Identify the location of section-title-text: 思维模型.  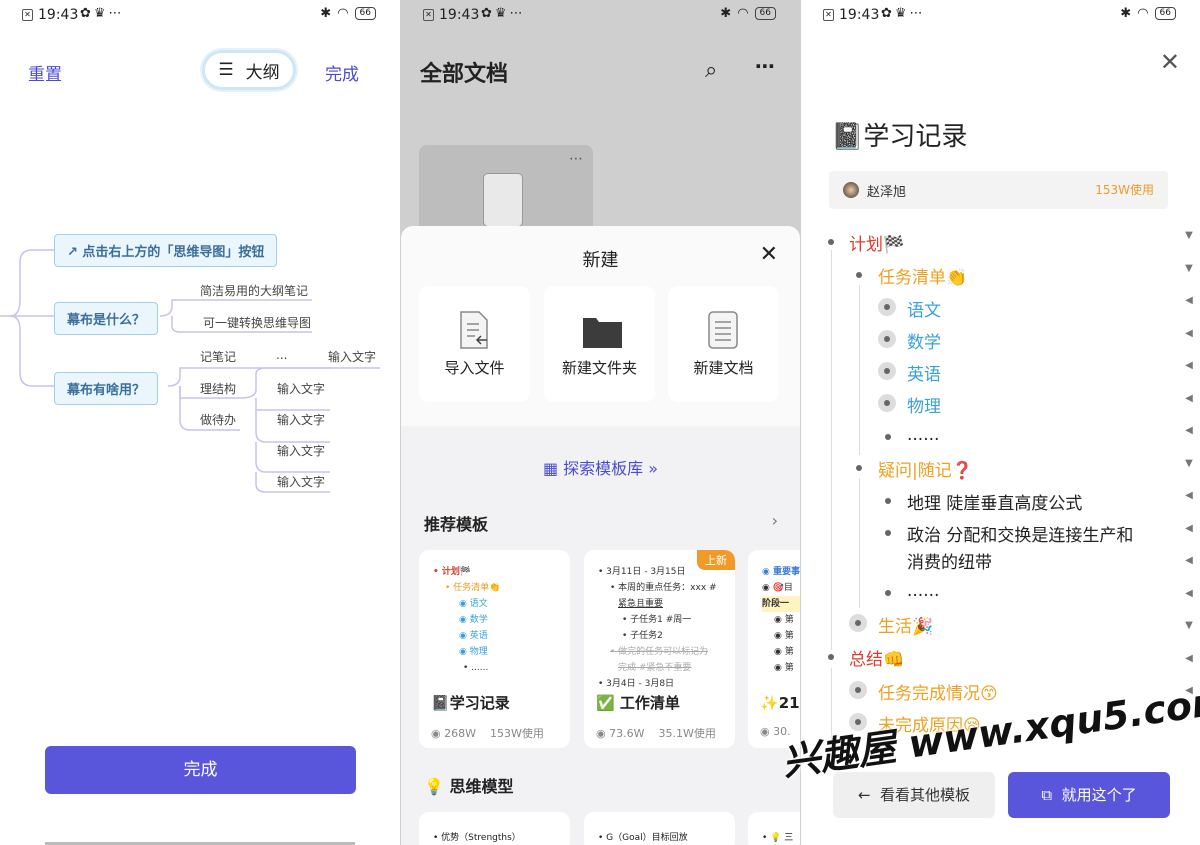
(481, 786).